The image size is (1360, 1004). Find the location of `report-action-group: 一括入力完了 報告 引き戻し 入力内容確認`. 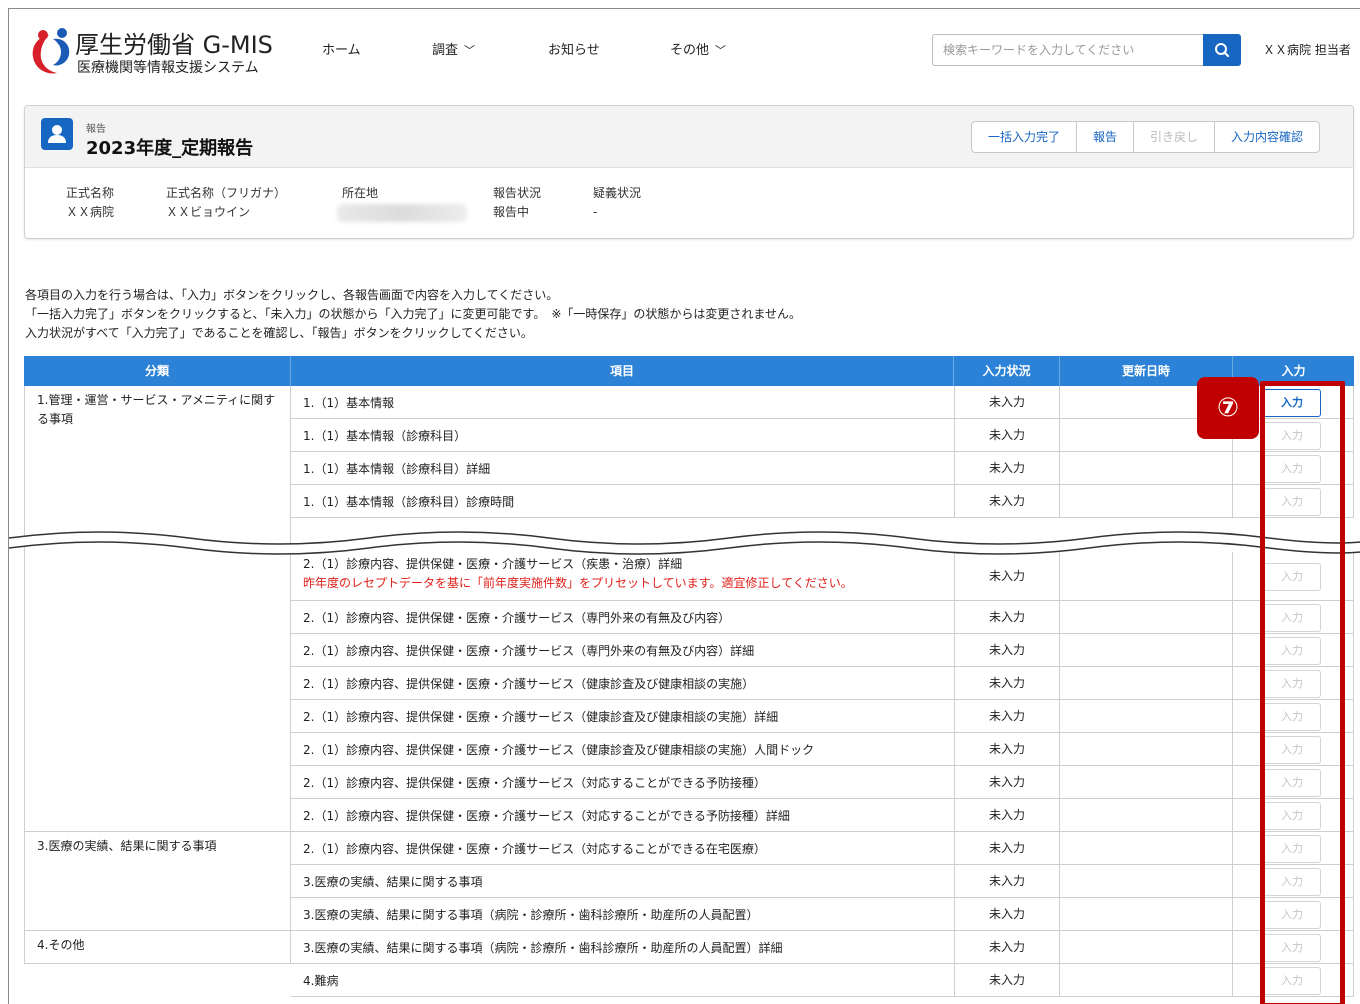

report-action-group: 一括入力完了 報告 引き戻し 入力内容確認 is located at coordinates (1146, 137).